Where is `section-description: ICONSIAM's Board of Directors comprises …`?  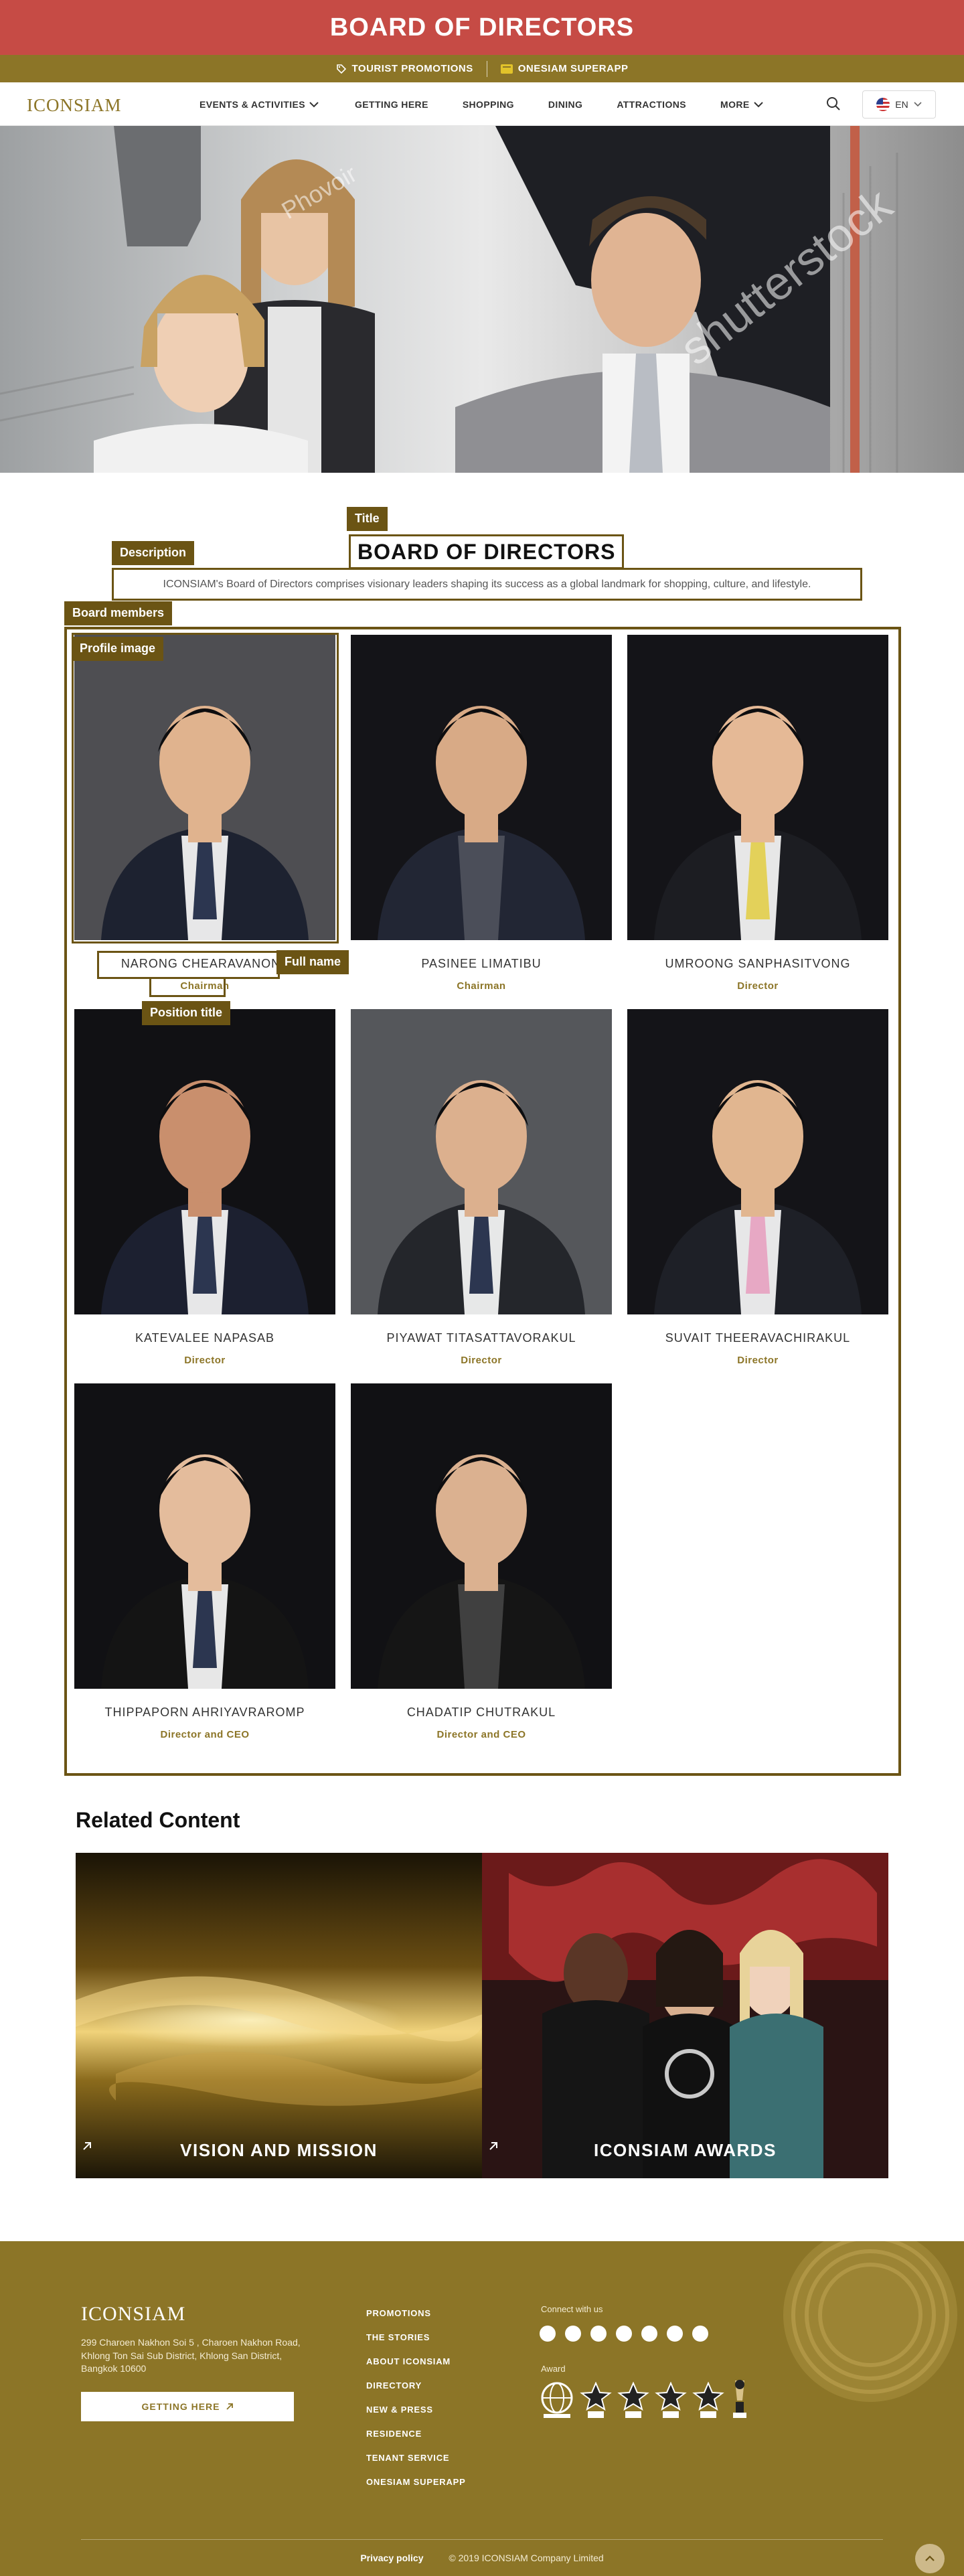 section-description: ICONSIAM's Board of Directors comprises … is located at coordinates (487, 584).